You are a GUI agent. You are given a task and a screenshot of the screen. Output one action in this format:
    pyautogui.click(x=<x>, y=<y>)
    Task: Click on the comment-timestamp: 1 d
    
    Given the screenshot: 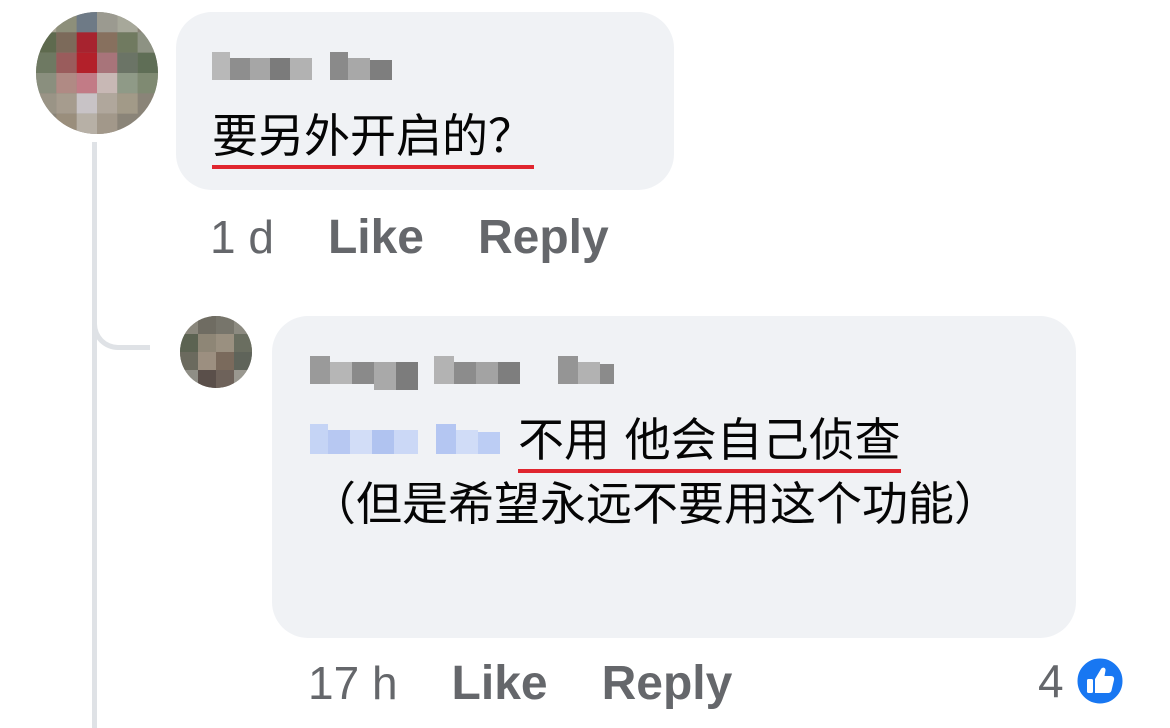 What is the action you would take?
    pyautogui.click(x=242, y=237)
    